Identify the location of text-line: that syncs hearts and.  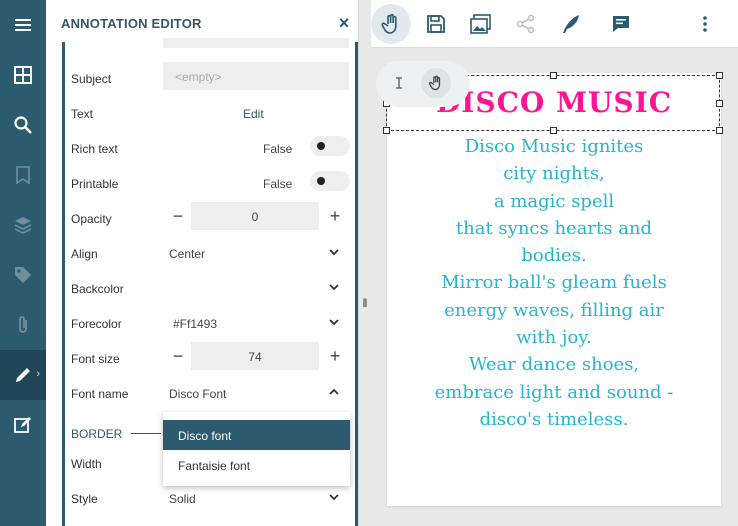
(554, 228).